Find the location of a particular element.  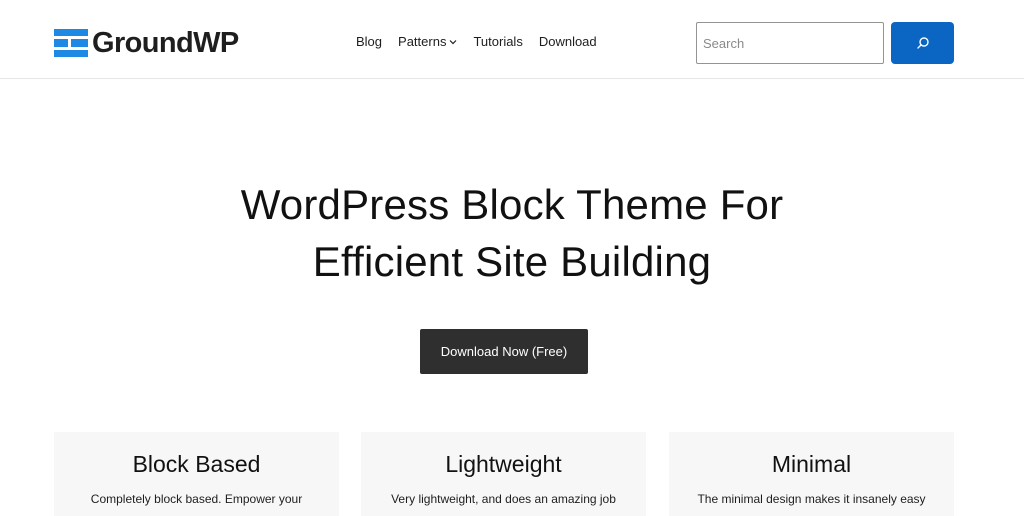

nav-item-patterns: Patterns is located at coordinates (427, 42).